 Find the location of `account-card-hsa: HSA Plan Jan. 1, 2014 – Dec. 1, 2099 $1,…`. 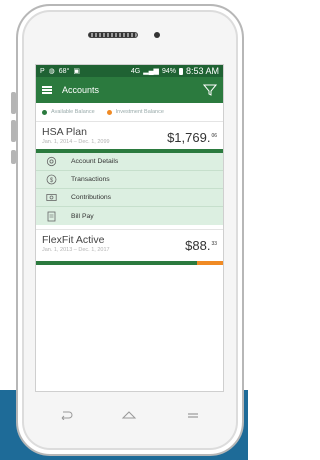

account-card-hsa: HSA Plan Jan. 1, 2014 – Dec. 1, 2099 $1,… is located at coordinates (129, 137).